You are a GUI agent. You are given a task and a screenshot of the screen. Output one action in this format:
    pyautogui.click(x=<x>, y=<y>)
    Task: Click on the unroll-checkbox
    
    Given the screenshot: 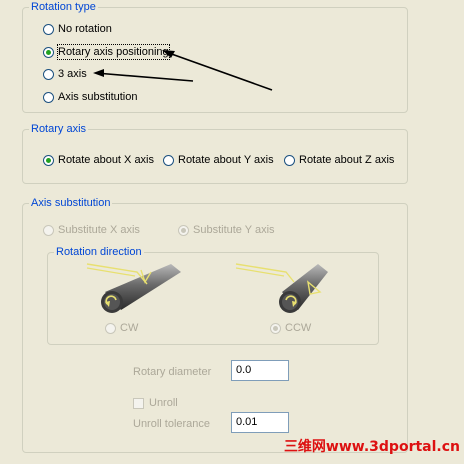 What is the action you would take?
    pyautogui.click(x=138, y=403)
    